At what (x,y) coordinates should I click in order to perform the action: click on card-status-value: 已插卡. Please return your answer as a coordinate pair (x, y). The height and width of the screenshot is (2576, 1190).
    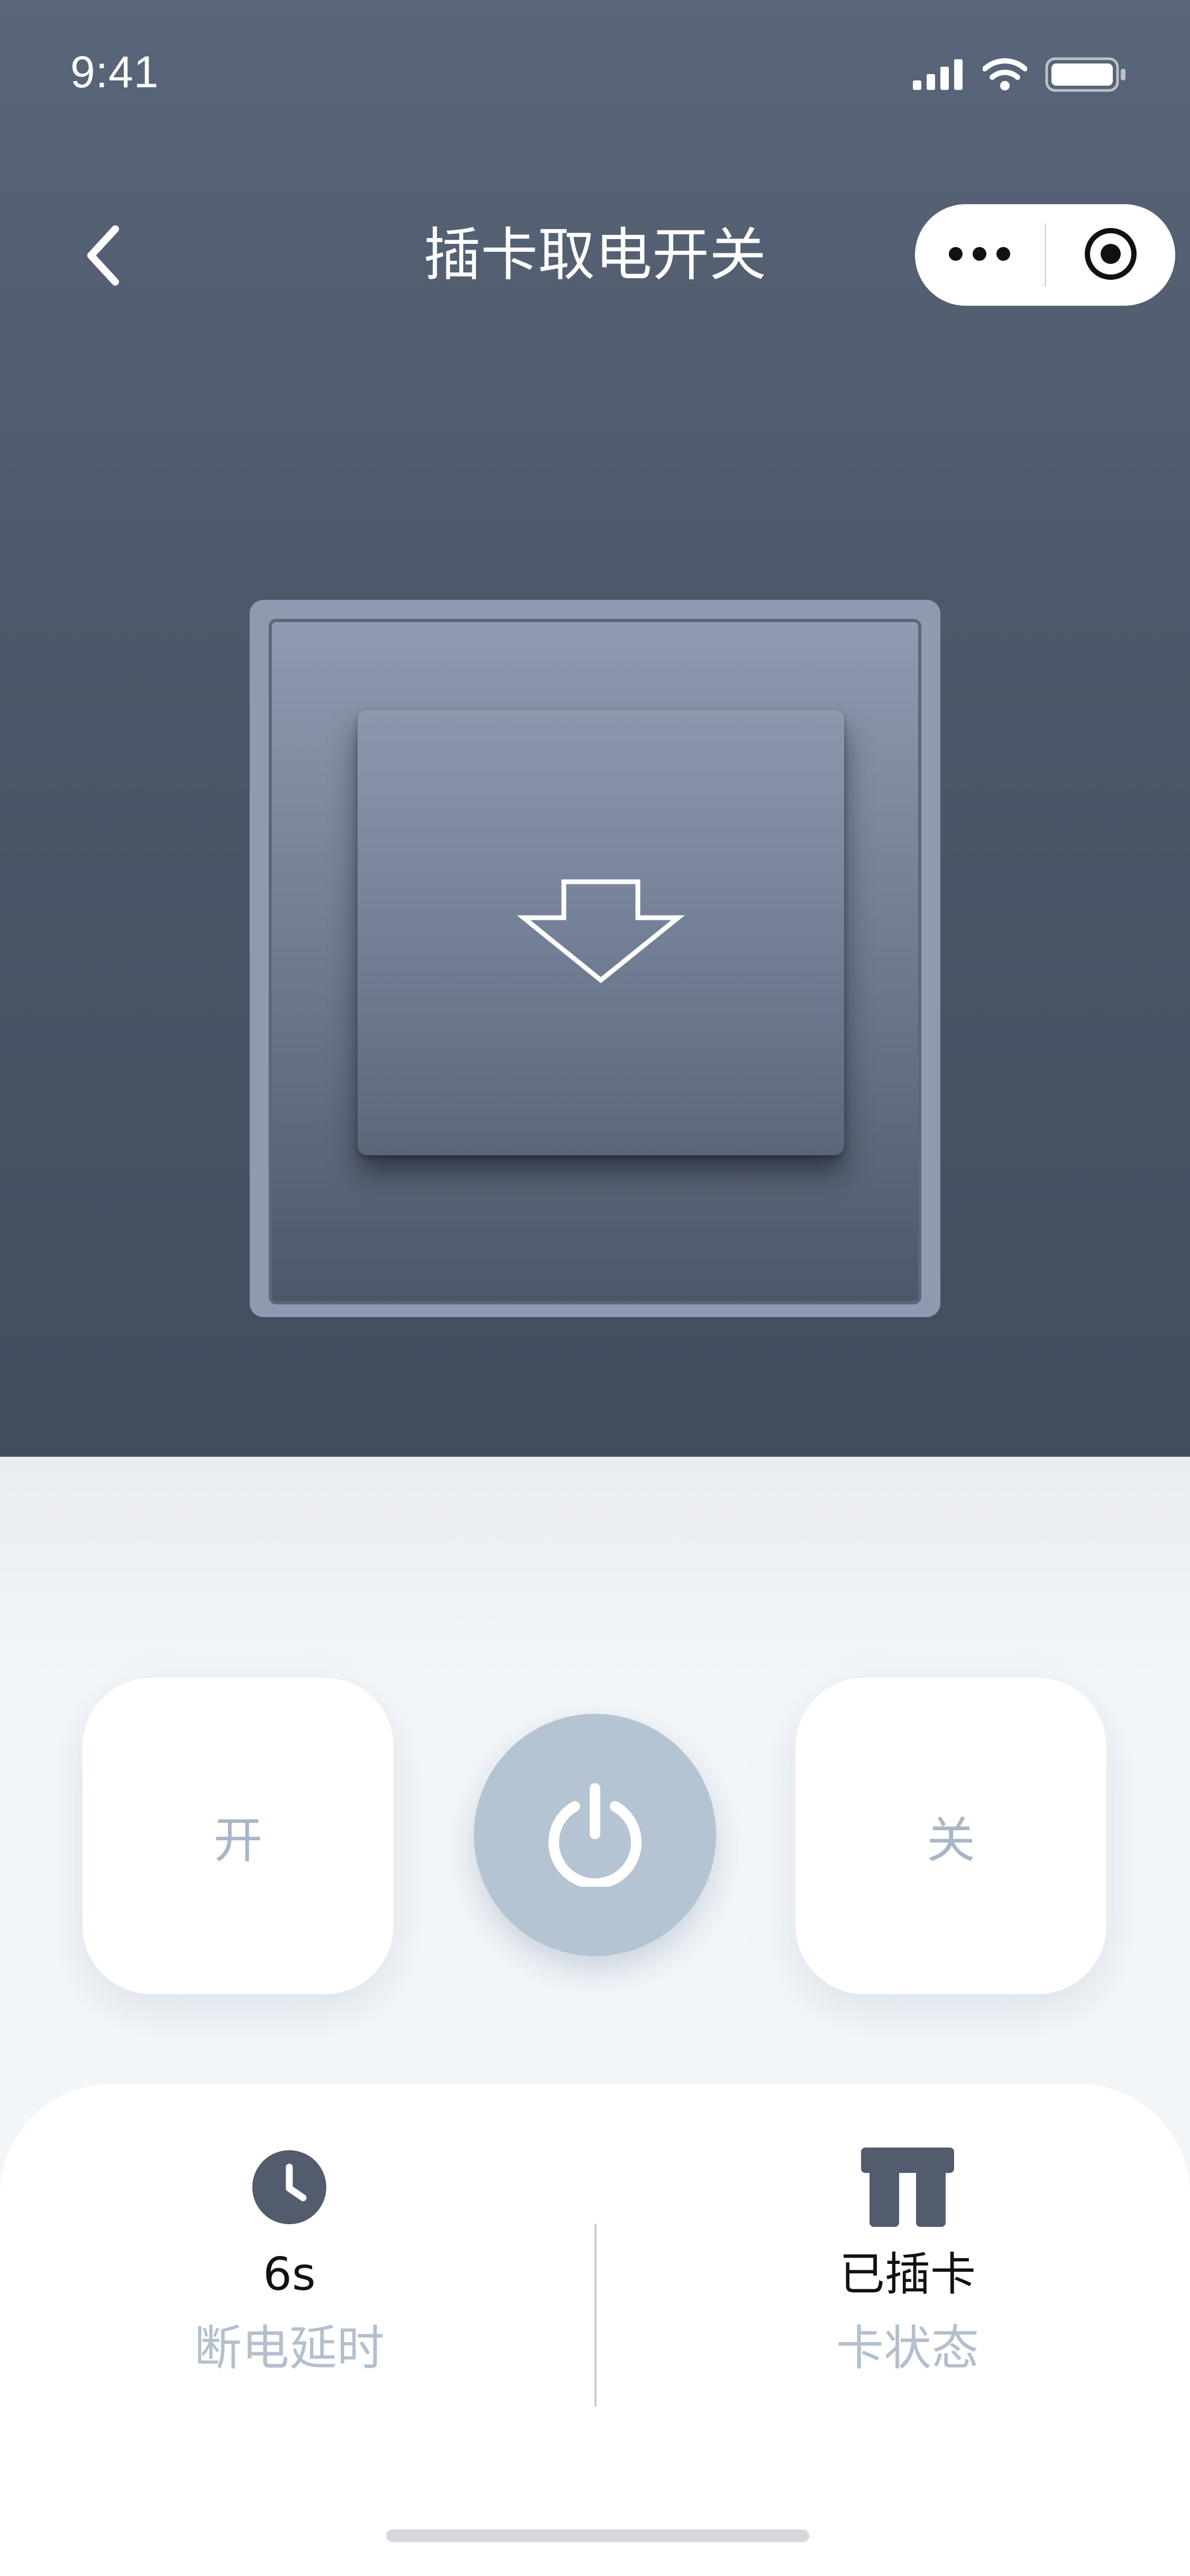
    Looking at the image, I should click on (907, 2274).